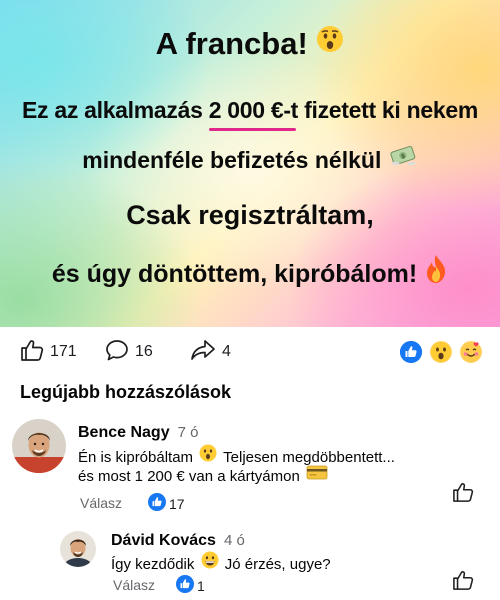  I want to click on banner-line-payout-suffix: fizetett ki nekem, so click(388, 110).